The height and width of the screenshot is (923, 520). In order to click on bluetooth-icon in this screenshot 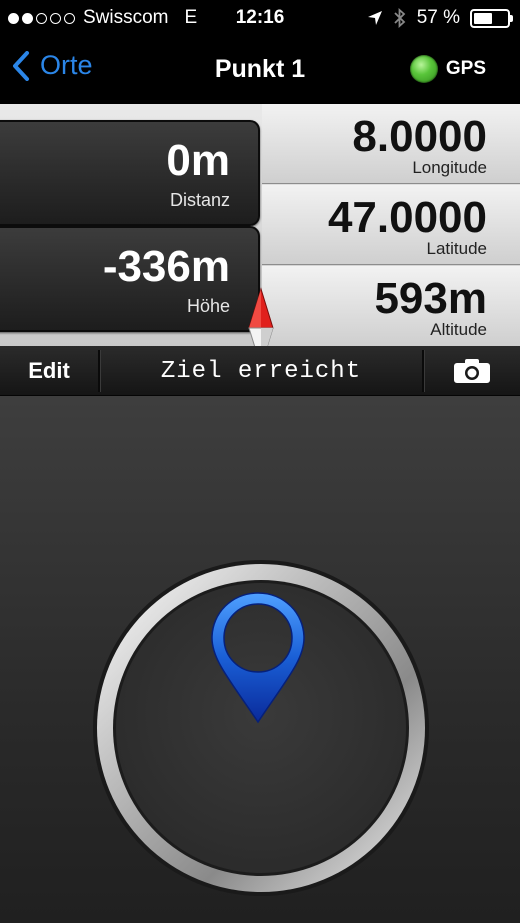, I will do `click(399, 18)`.